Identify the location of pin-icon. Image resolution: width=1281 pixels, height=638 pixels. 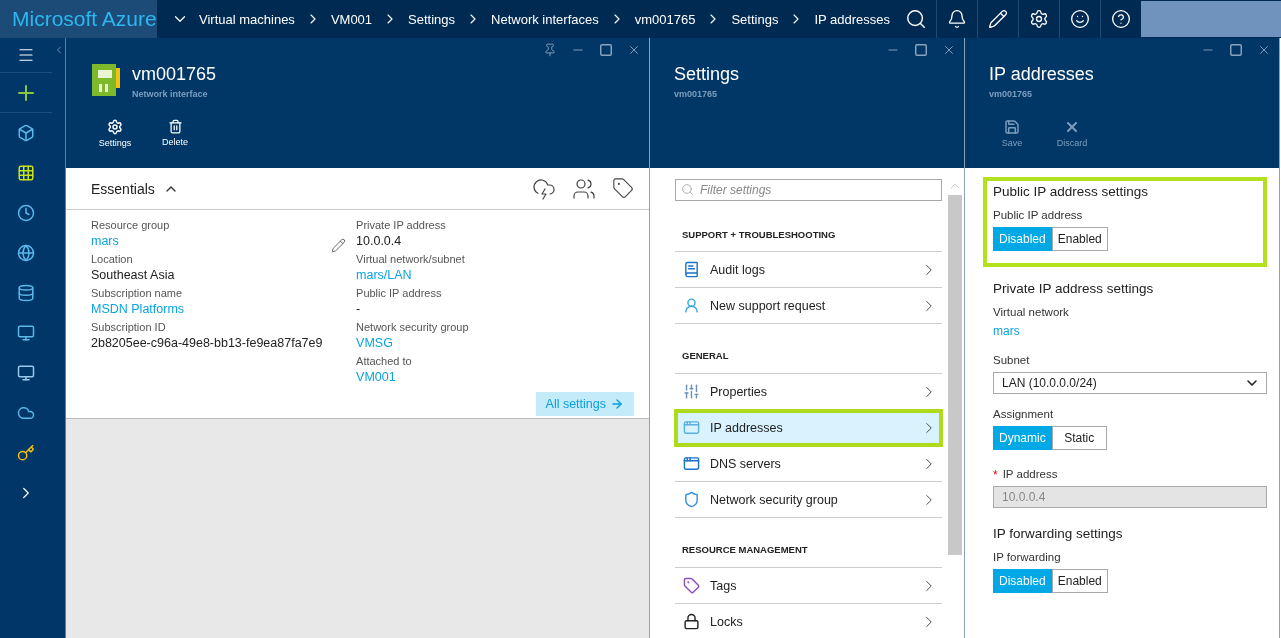
(550, 50).